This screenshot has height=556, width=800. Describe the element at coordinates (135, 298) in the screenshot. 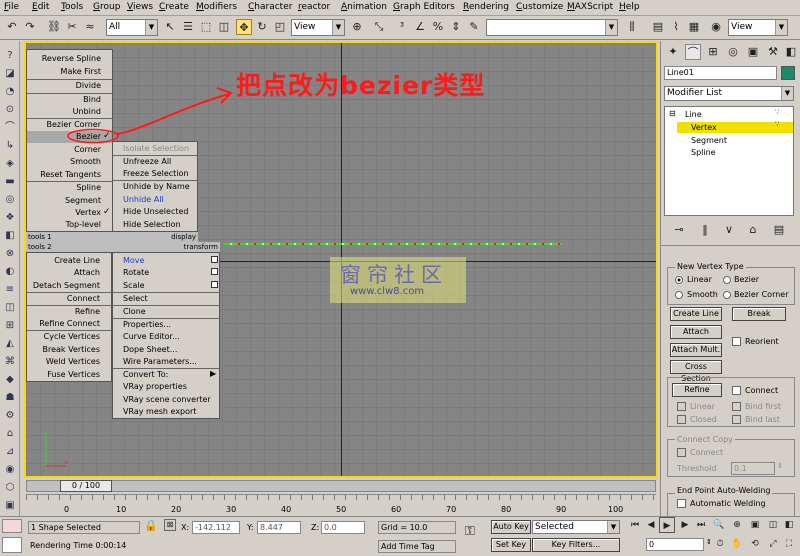

I see `quad-item-select: Select` at that location.